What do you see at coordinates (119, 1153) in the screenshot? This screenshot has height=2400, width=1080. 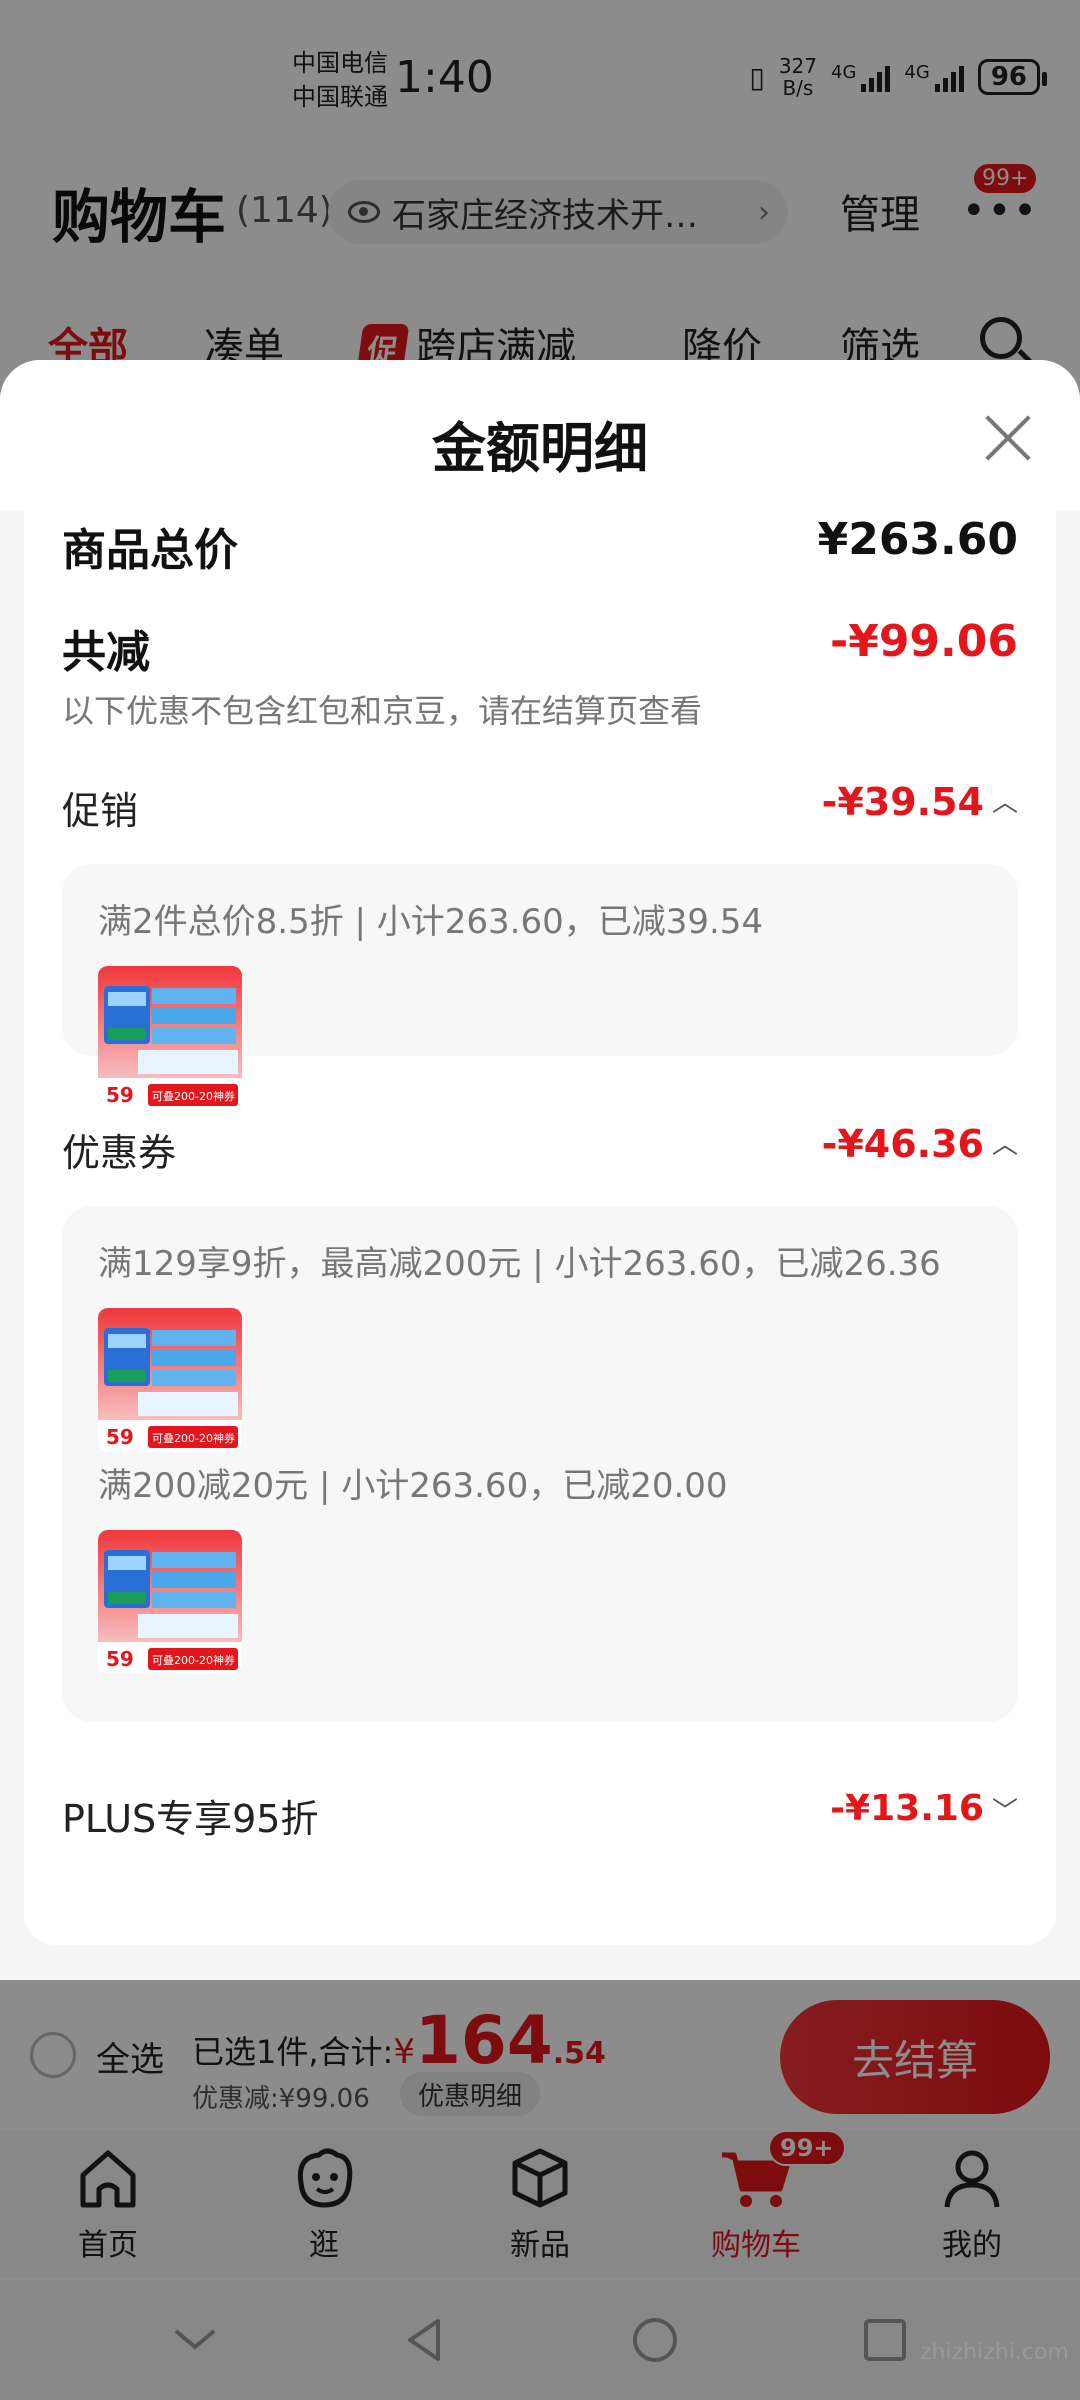 I see `coupon-label: 优惠券` at bounding box center [119, 1153].